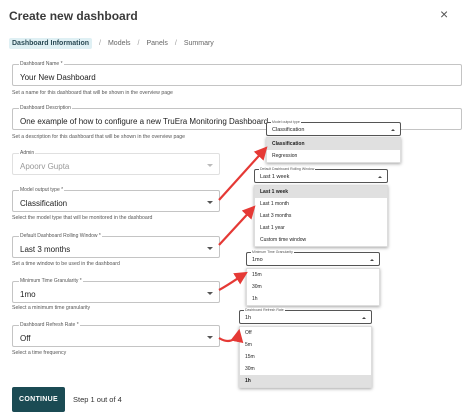 Image resolution: width=474 pixels, height=420 pixels. Describe the element at coordinates (305, 333) in the screenshot. I see `menu-item: Off` at that location.